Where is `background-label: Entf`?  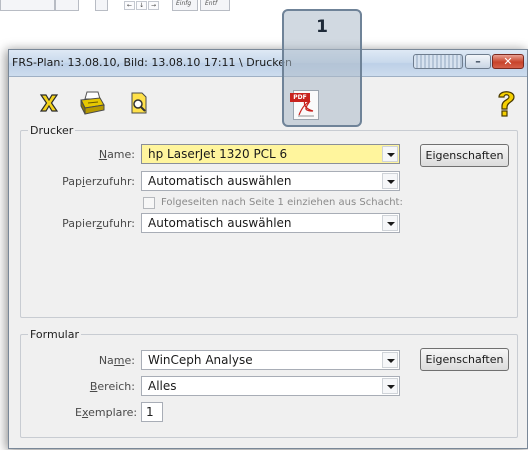 background-label: Entf is located at coordinates (211, 3).